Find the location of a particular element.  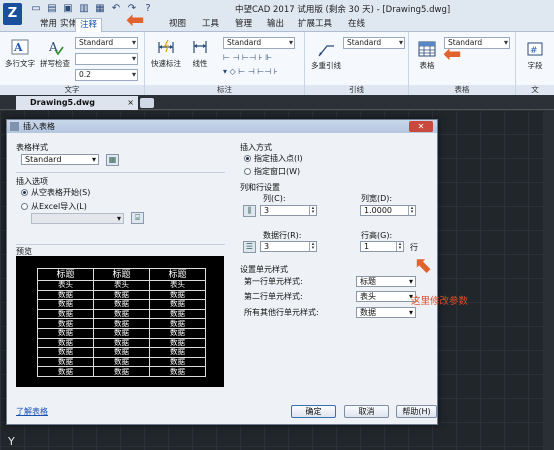

spell-check-icon: A is located at coordinates (56, 48).